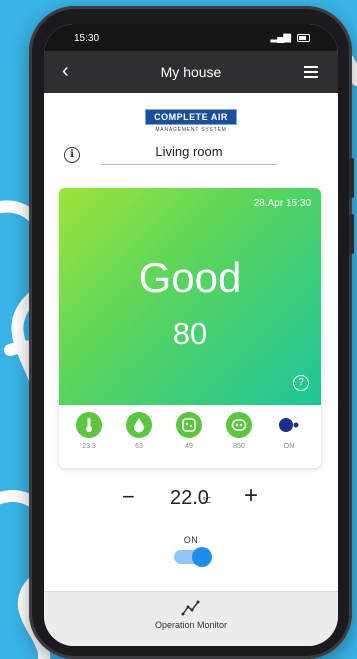 The width and height of the screenshot is (357, 659). Describe the element at coordinates (128, 497) in the screenshot. I see `decrease-temperature-button: −` at that location.